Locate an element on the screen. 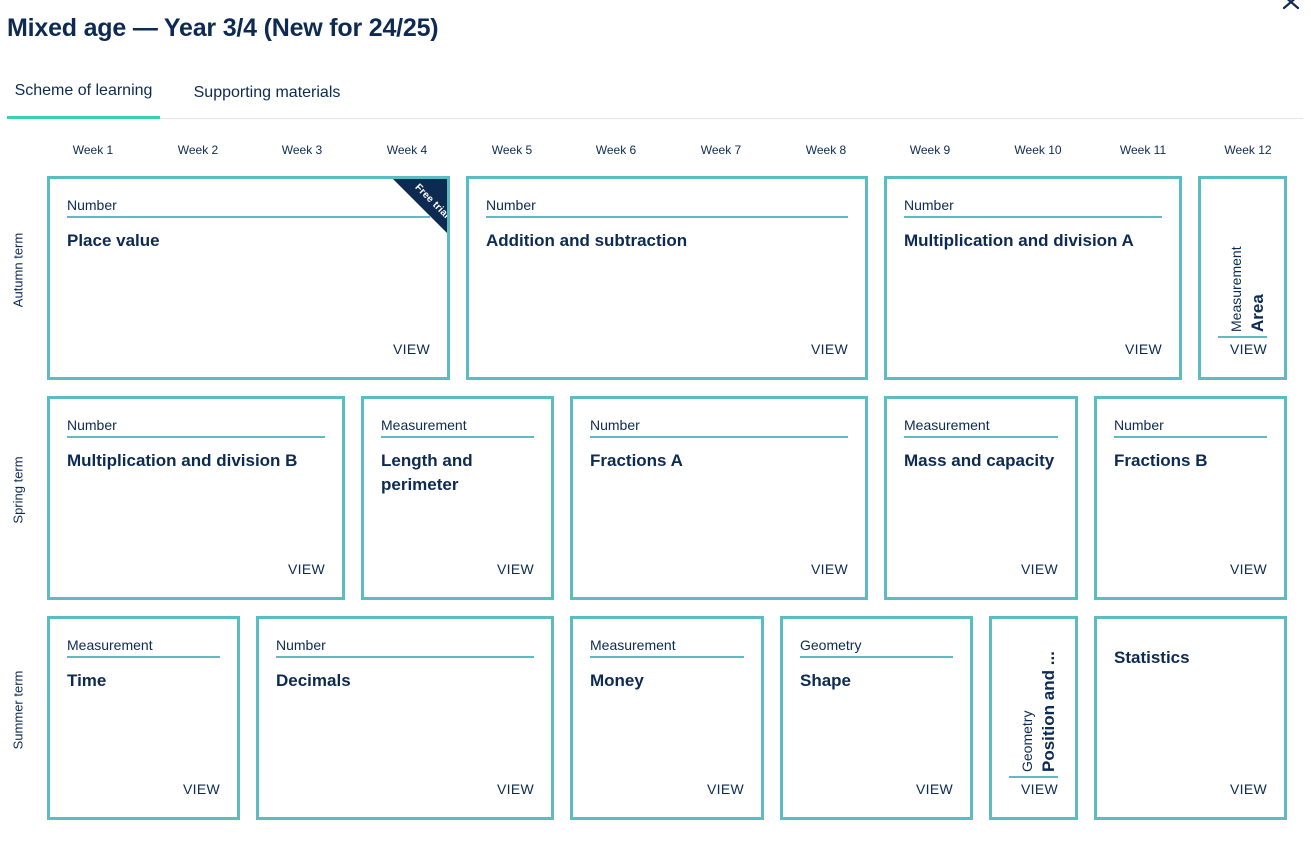 Image resolution: width=1311 pixels, height=850 pixels. unit-title: Place value is located at coordinates (113, 240).